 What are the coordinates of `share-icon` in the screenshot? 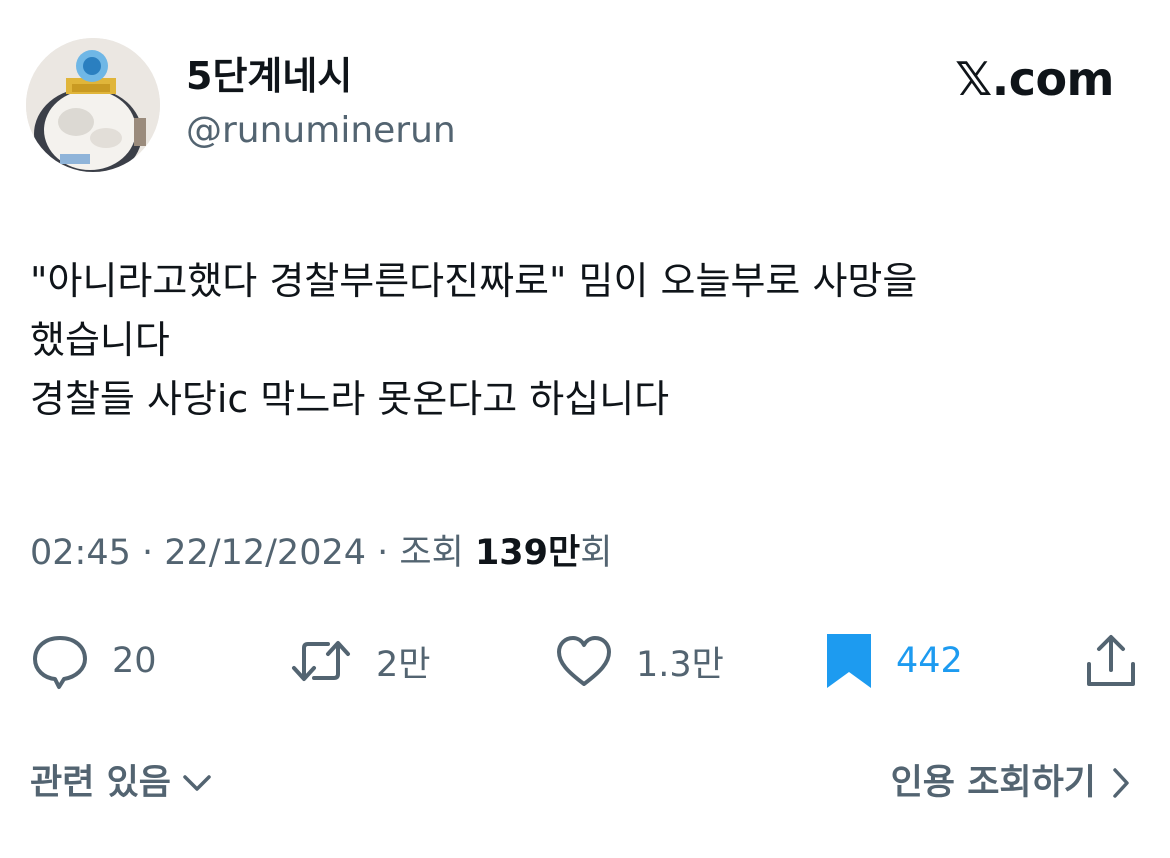 It's located at (1111, 660).